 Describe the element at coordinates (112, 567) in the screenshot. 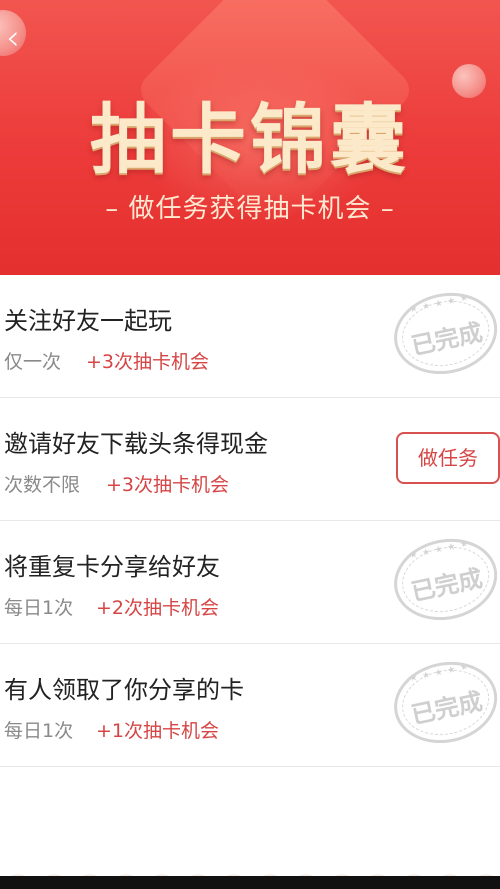

I see `task-name: 将重复卡分享给好友` at that location.